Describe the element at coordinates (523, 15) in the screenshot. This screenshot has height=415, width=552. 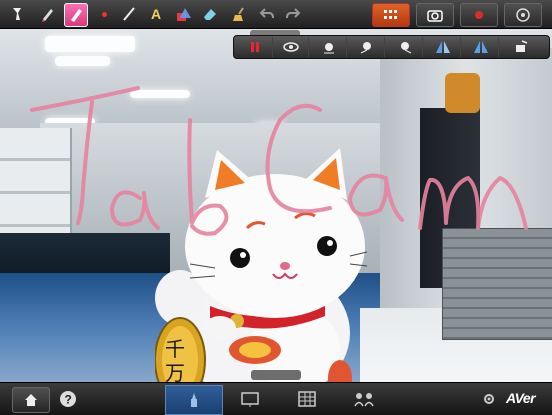
I see `settings-icon` at that location.